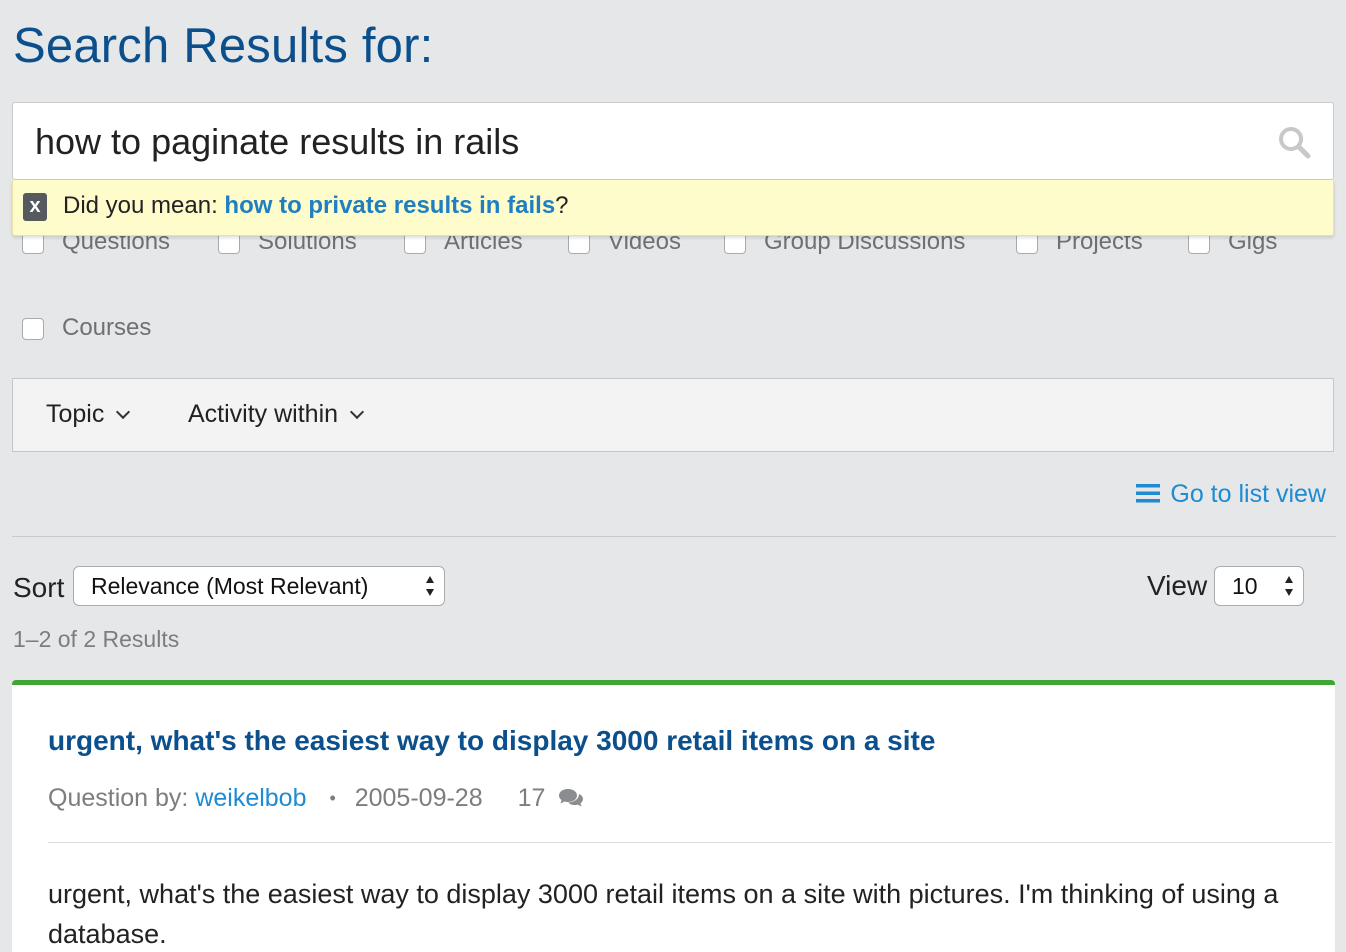 Image resolution: width=1346 pixels, height=952 pixels. I want to click on search-input, so click(635, 142).